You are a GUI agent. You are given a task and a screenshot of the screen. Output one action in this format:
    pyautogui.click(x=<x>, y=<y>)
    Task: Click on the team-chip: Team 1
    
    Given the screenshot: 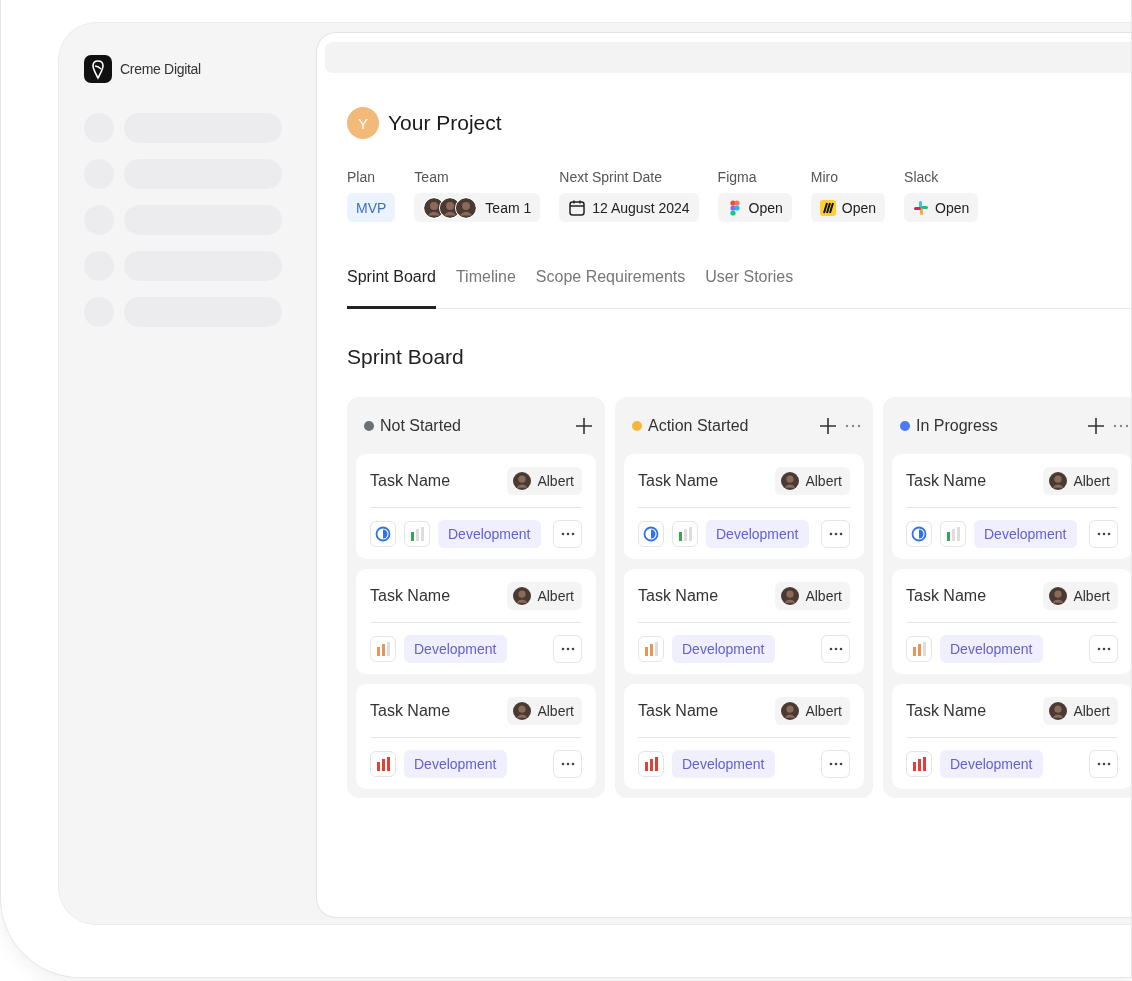 What is the action you would take?
    pyautogui.click(x=477, y=207)
    